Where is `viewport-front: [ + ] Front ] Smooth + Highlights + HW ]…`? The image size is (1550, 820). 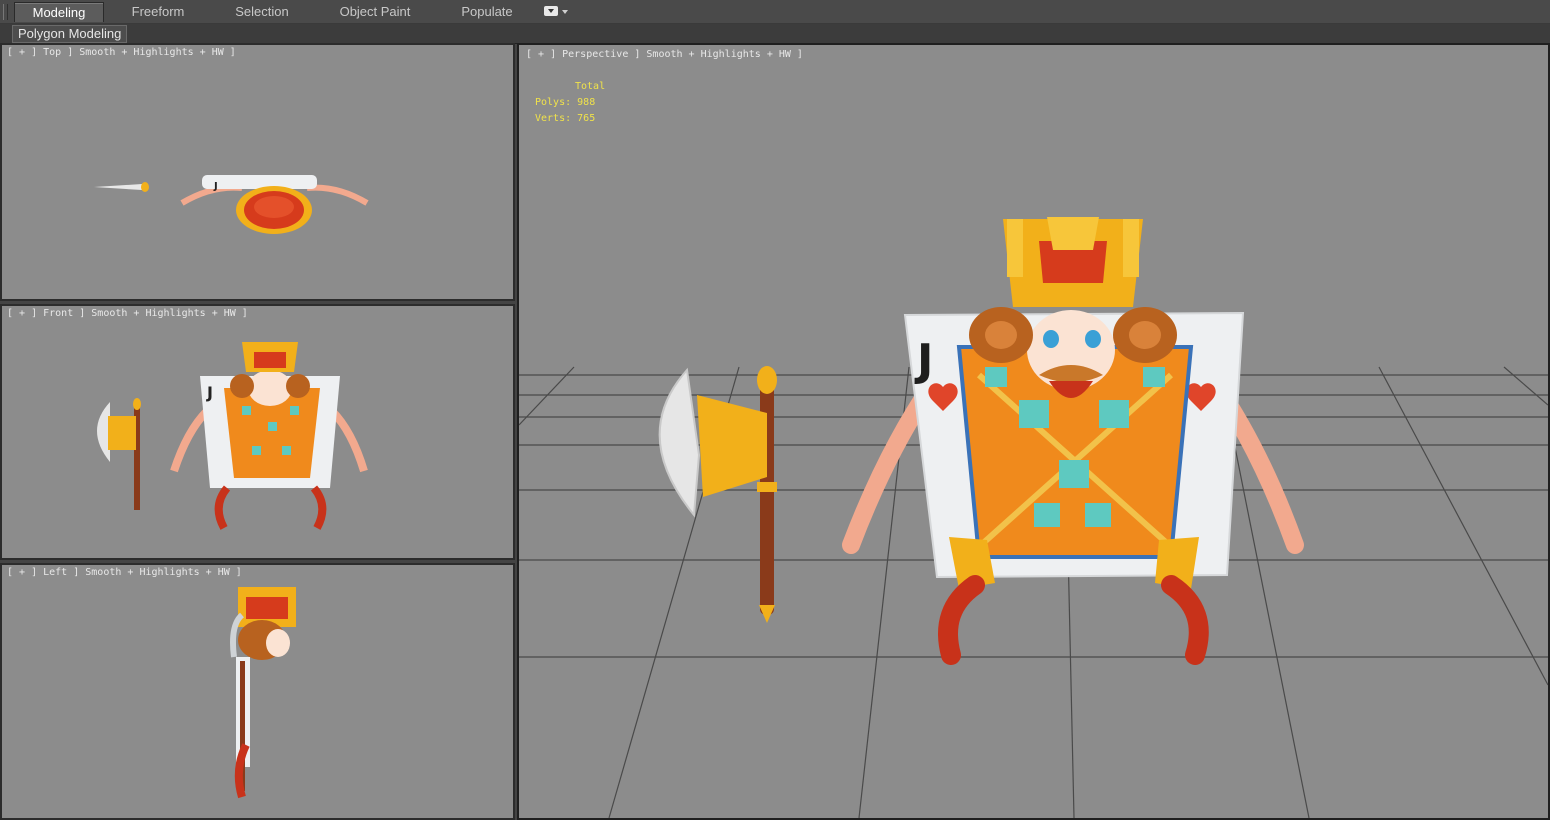
viewport-front: [ + ] Front ] Smooth + Highlights + HW ]… is located at coordinates (257, 432).